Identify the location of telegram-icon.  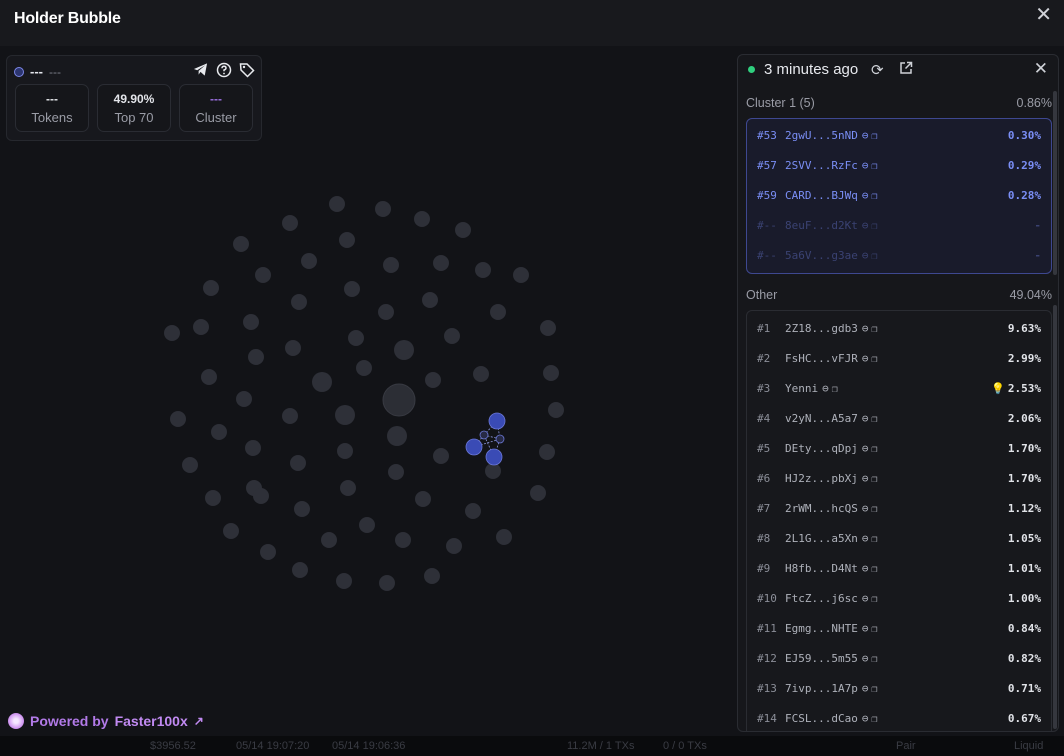
(200, 70).